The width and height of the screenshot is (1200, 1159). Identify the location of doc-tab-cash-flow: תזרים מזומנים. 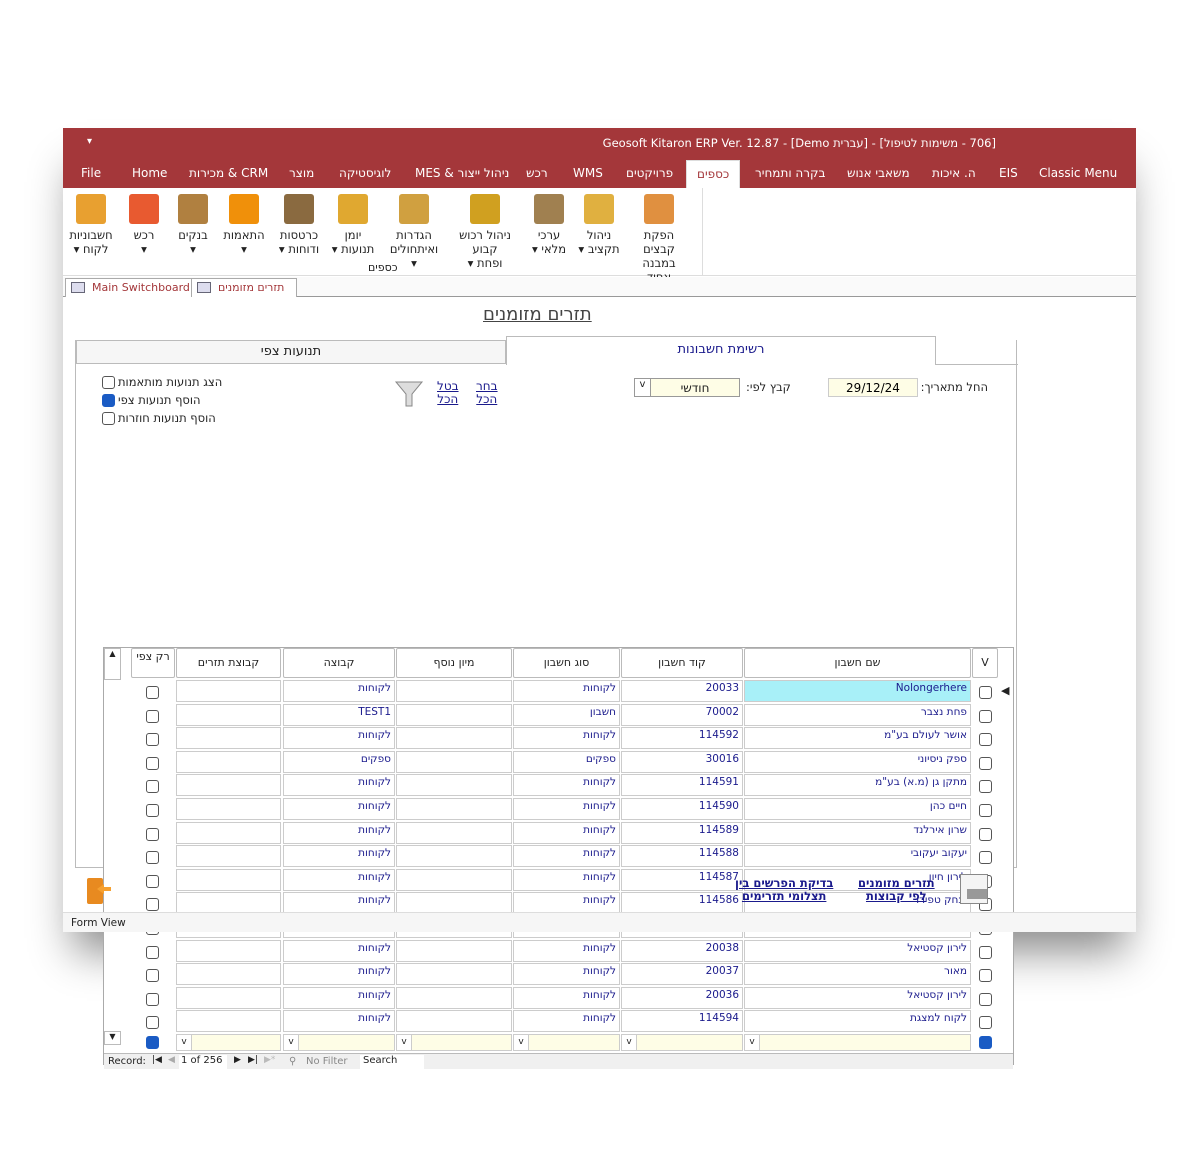
(244, 287).